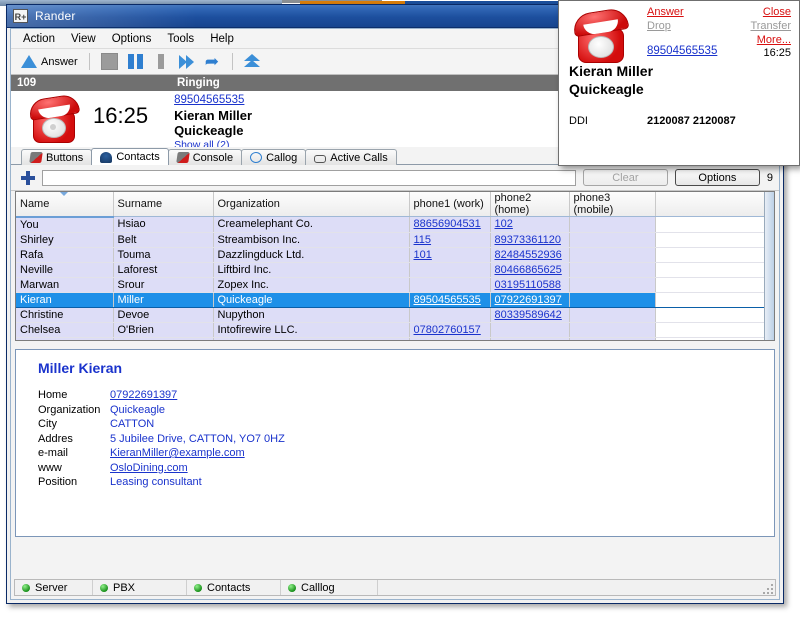  What do you see at coordinates (395, 338) in the screenshot?
I see `table-row: CandiAndersonHujux Group85178960229` at bounding box center [395, 338].